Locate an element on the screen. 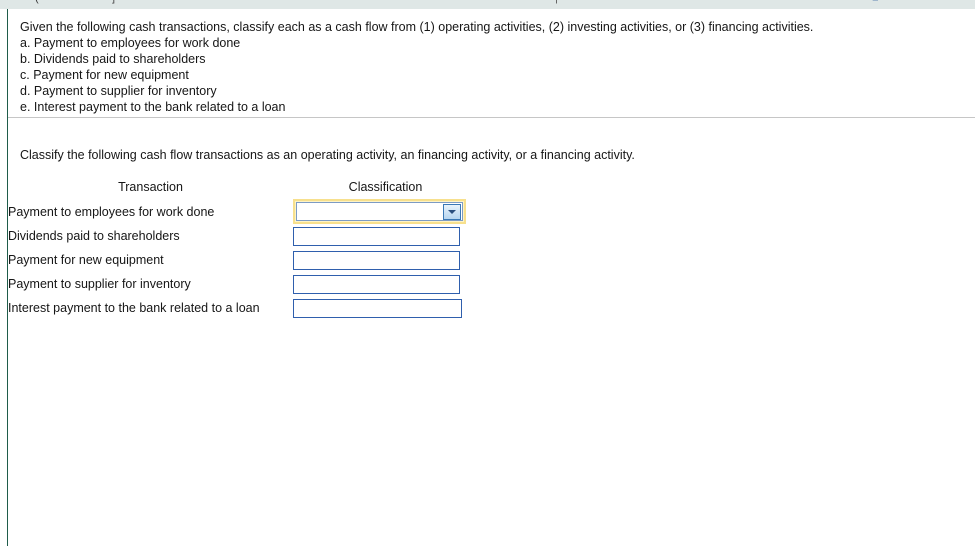 The image size is (975, 546). column-header-classification: Classification is located at coordinates (385, 187).